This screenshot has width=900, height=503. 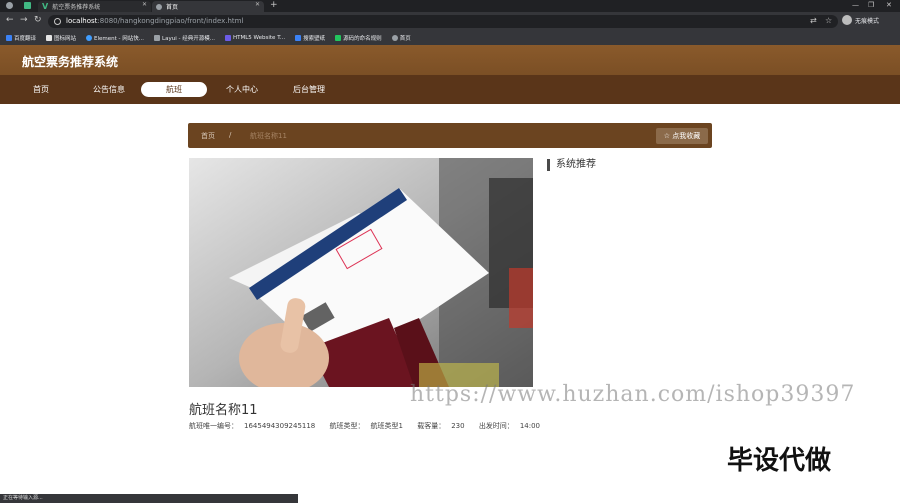 What do you see at coordinates (450, 60) in the screenshot?
I see `site-header: 航空票务推荐系统` at bounding box center [450, 60].